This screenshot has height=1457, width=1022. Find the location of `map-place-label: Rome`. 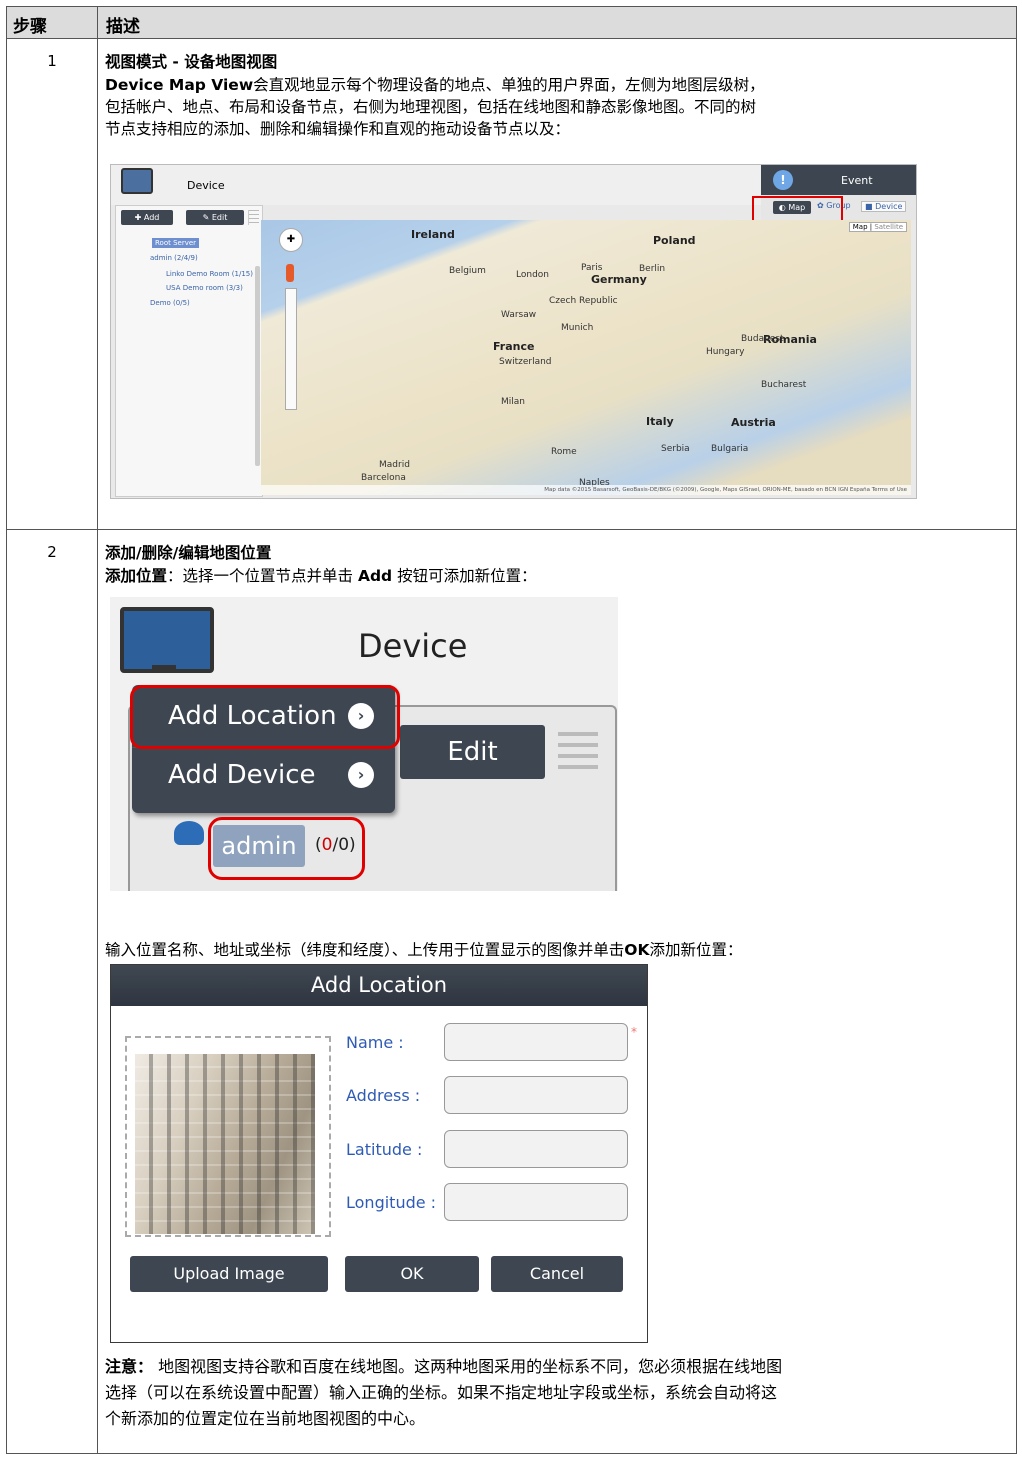

map-place-label: Rome is located at coordinates (564, 452).